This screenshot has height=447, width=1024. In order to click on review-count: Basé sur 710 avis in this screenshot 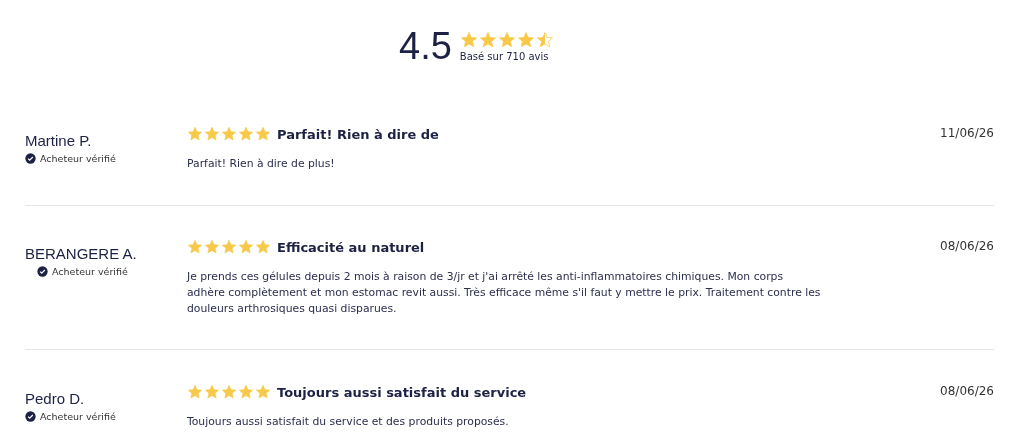, I will do `click(504, 56)`.